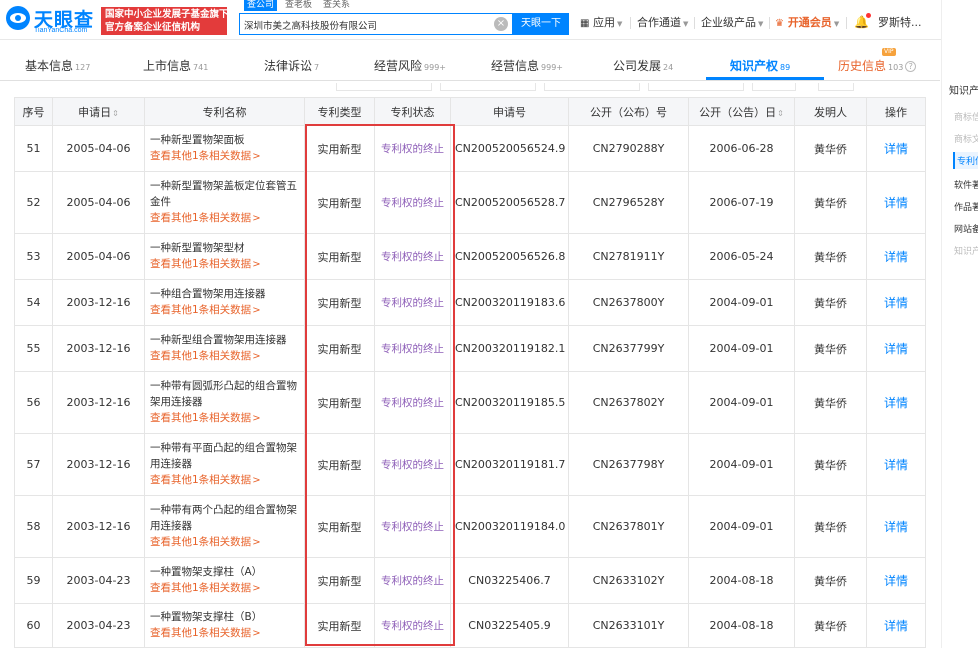 This screenshot has width=978, height=648. Describe the element at coordinates (298, 5) in the screenshot. I see `search-tab-boss: 查老板` at that location.